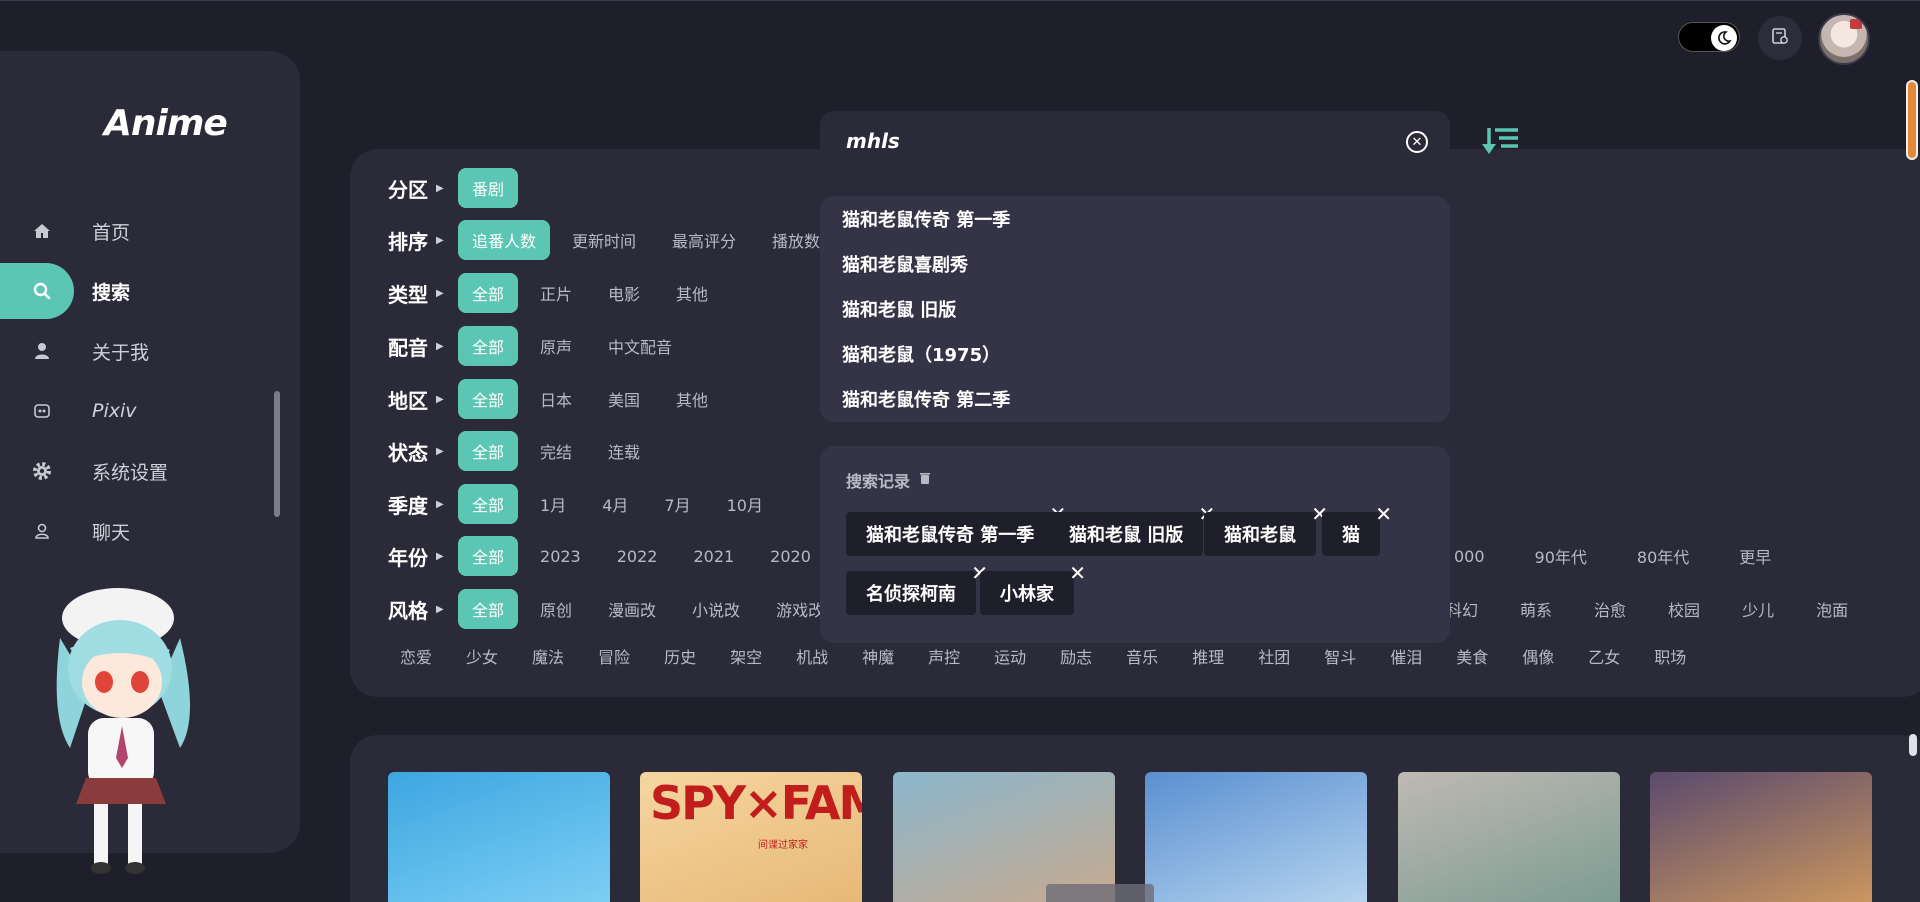 The image size is (1920, 902). Describe the element at coordinates (482, 656) in the screenshot. I see `filter-option: 少女` at that location.